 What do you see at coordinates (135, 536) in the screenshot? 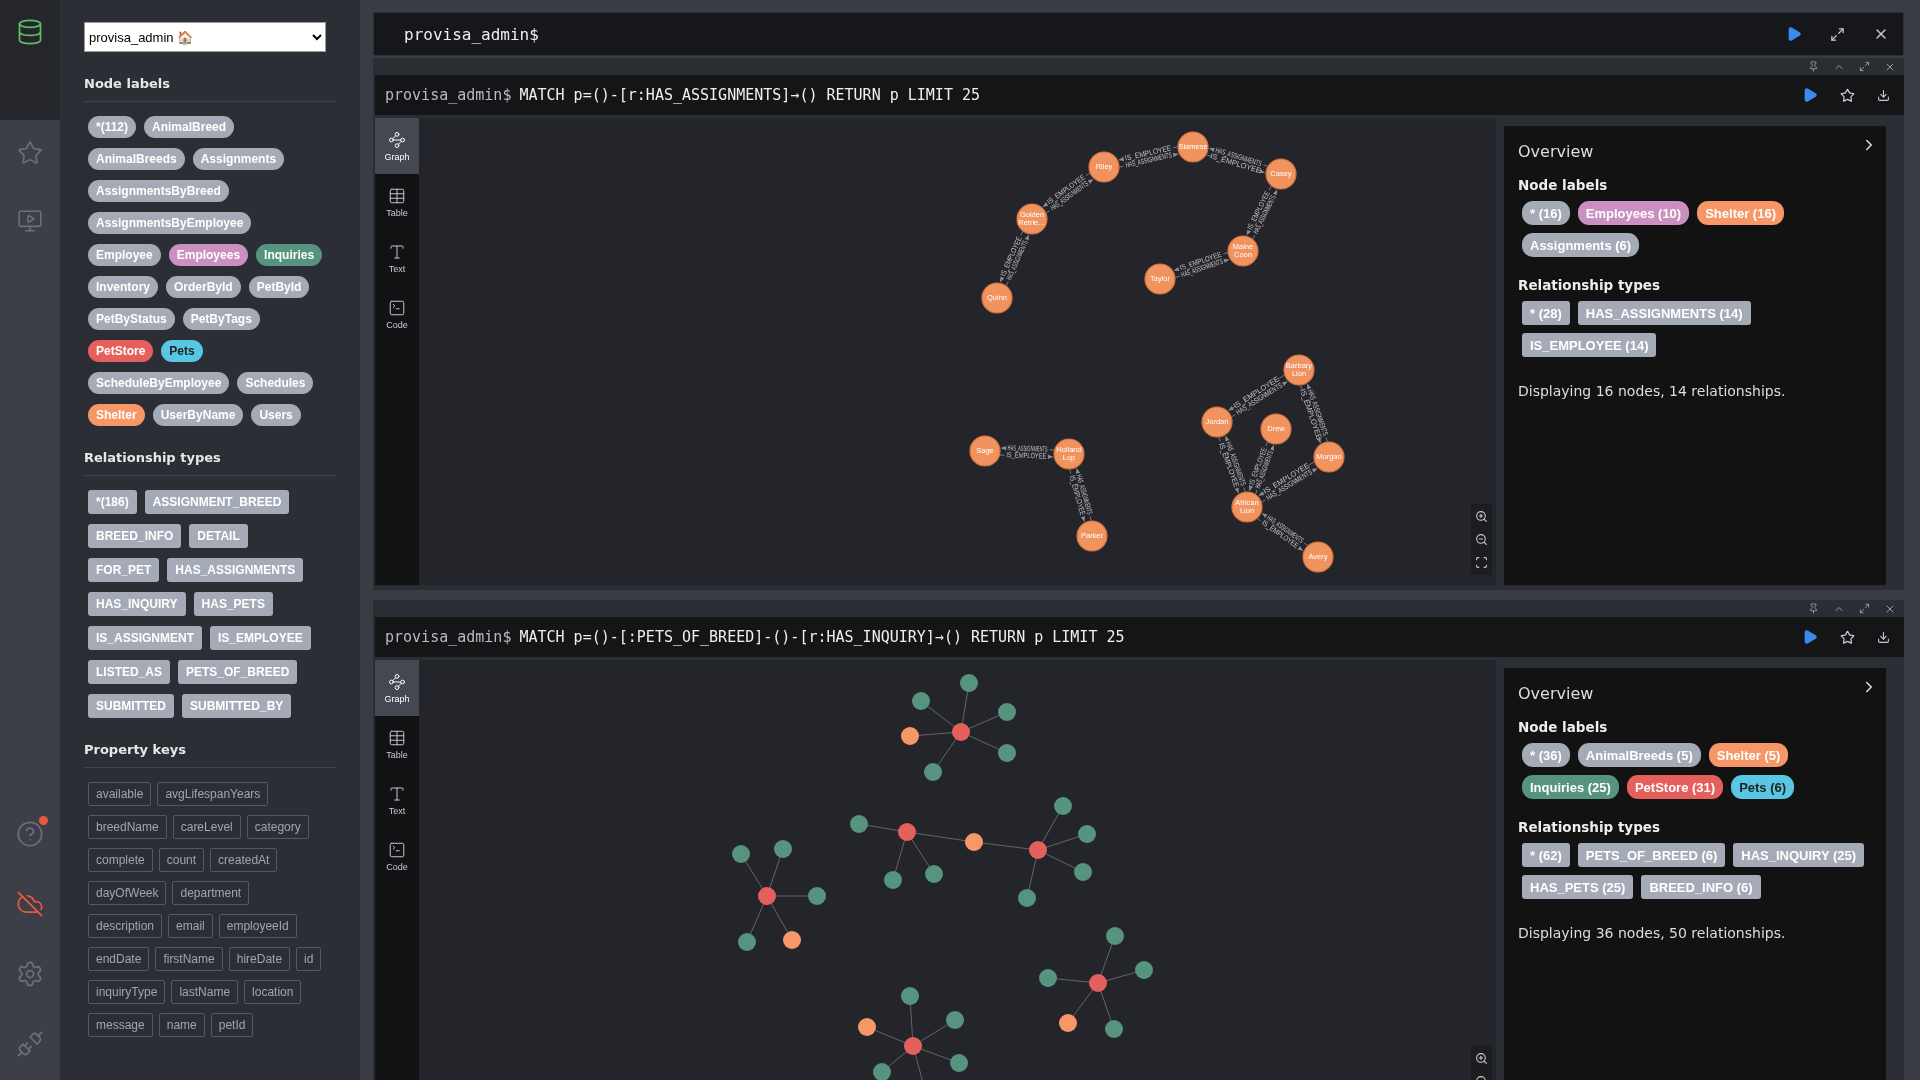
I see `relationship-tag: BREED_INFO` at bounding box center [135, 536].